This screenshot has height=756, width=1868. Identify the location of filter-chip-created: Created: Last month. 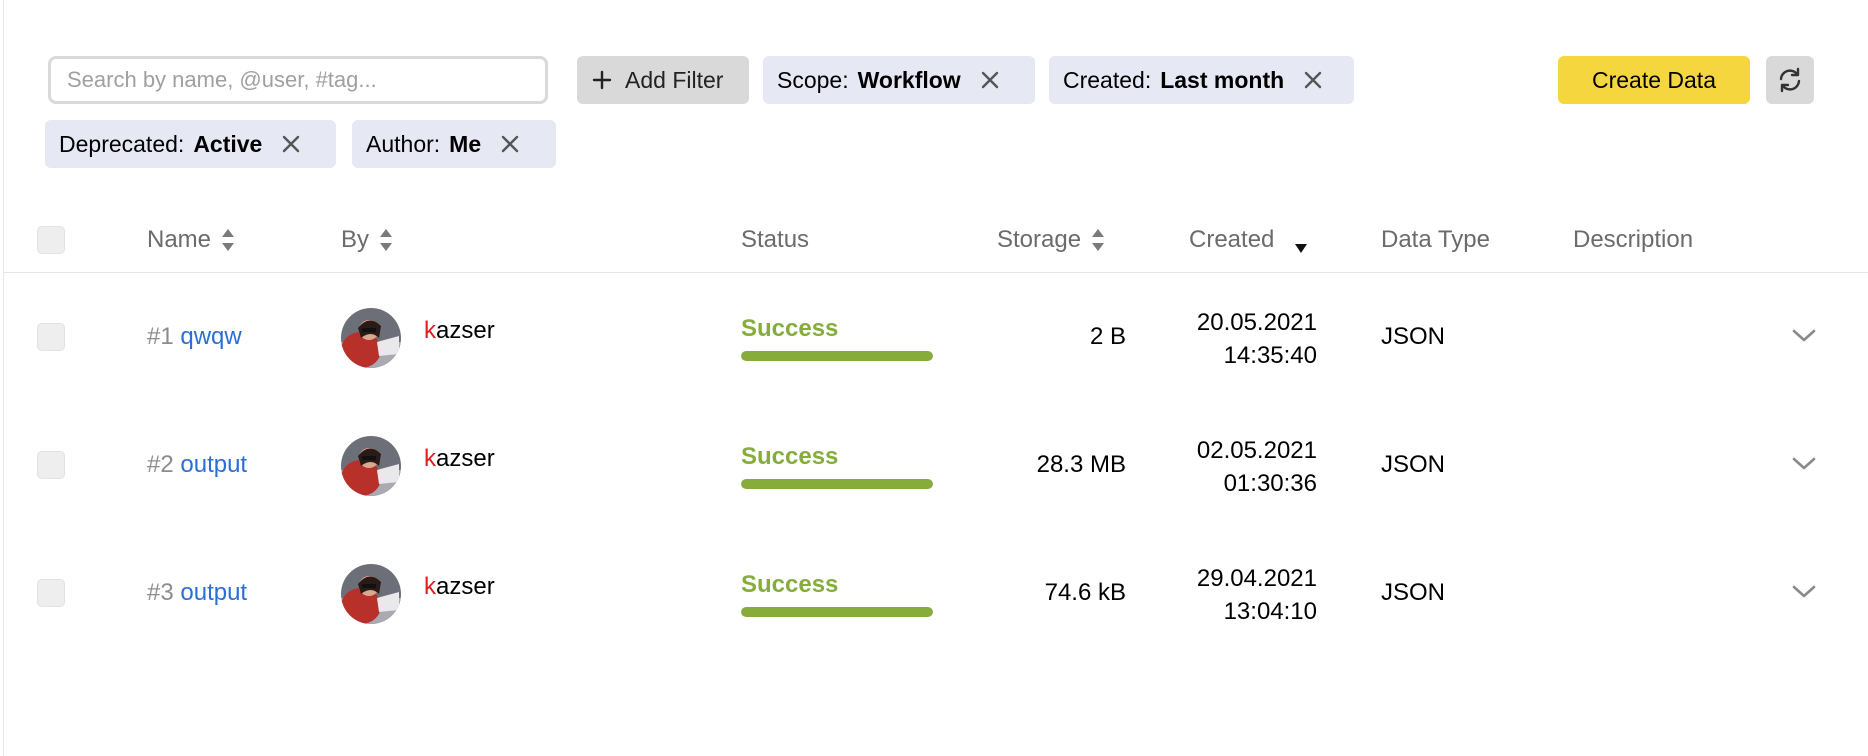
(1201, 80).